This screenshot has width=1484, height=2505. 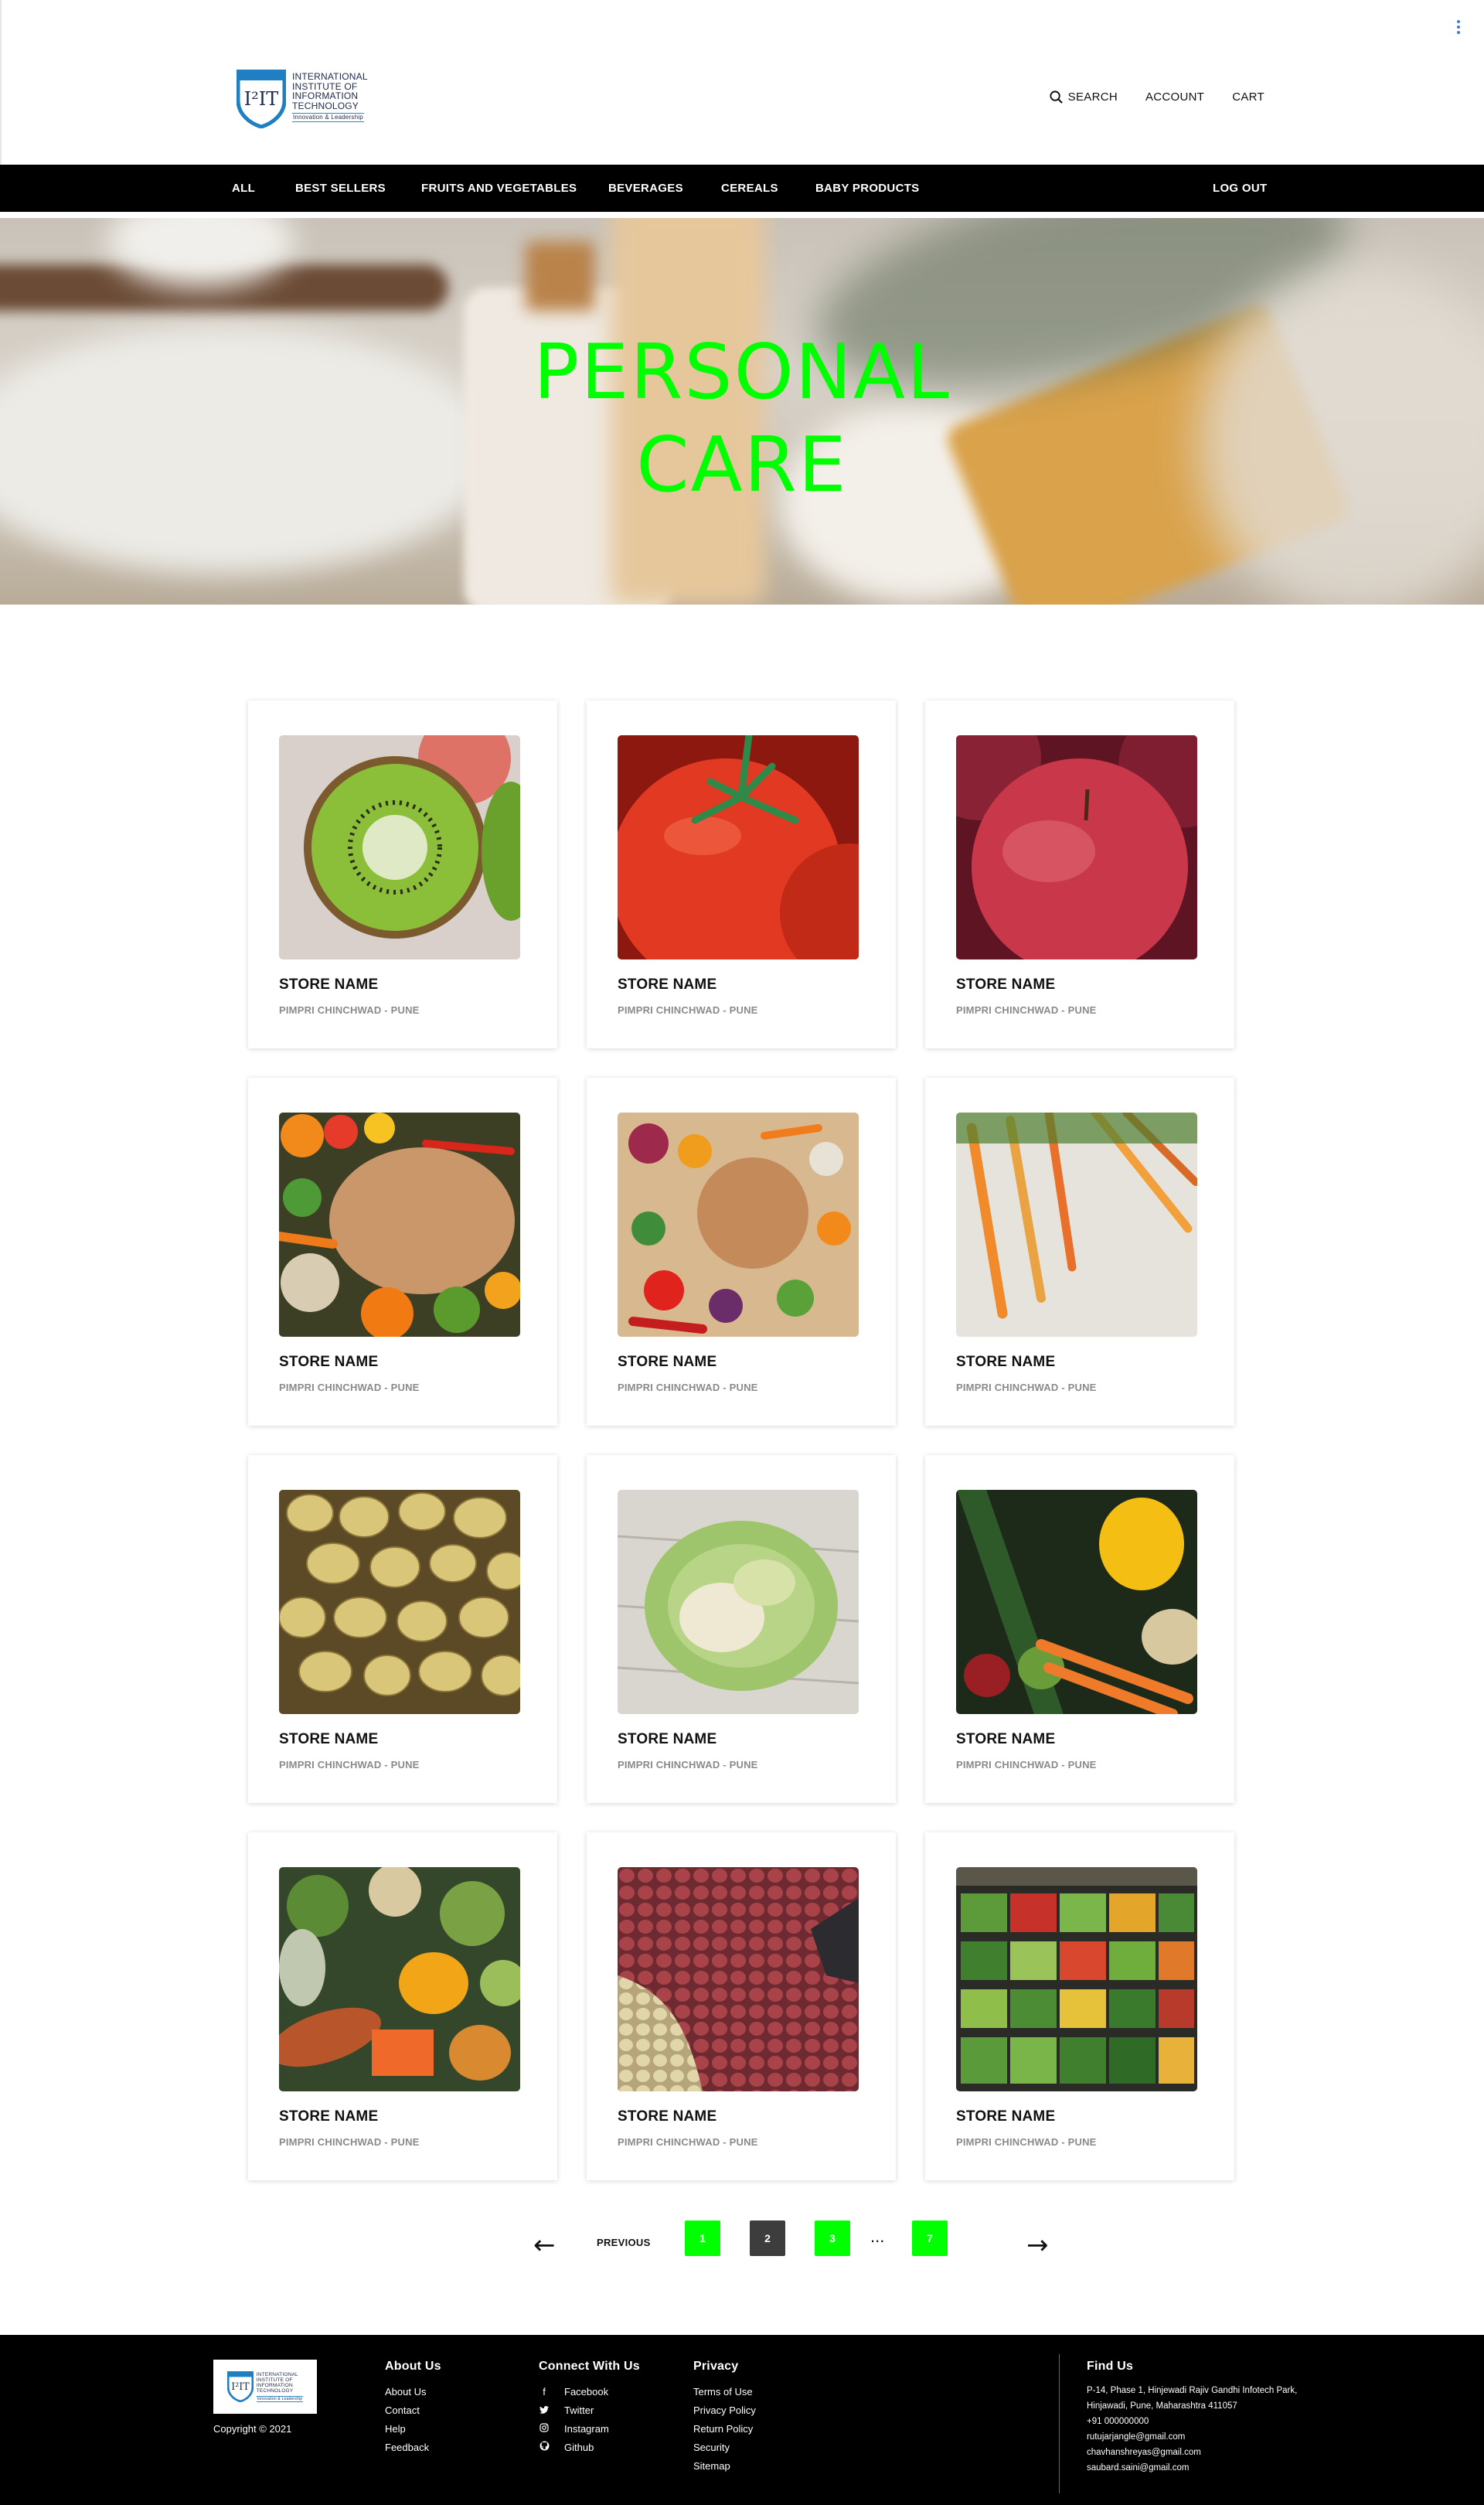 I want to click on email-3: saubard.saini@gmail.com, so click(x=1192, y=2468).